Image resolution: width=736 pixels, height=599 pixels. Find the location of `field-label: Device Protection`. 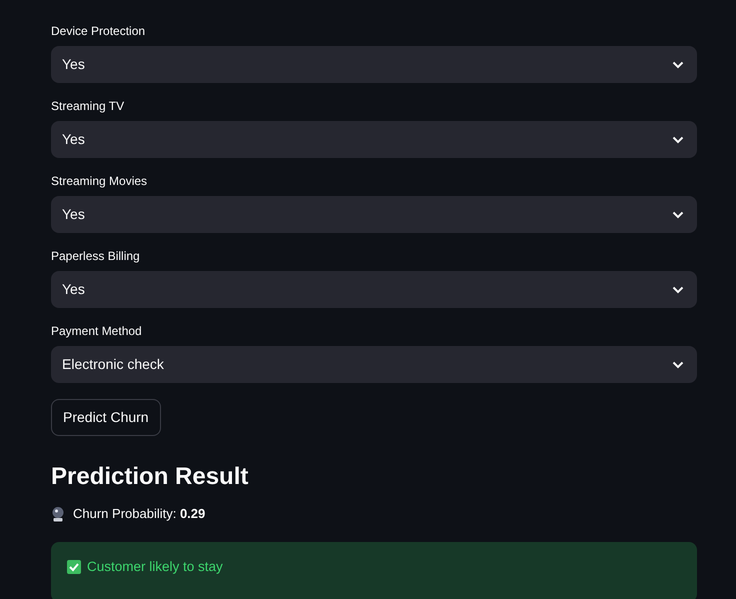

field-label: Device Protection is located at coordinates (98, 31).